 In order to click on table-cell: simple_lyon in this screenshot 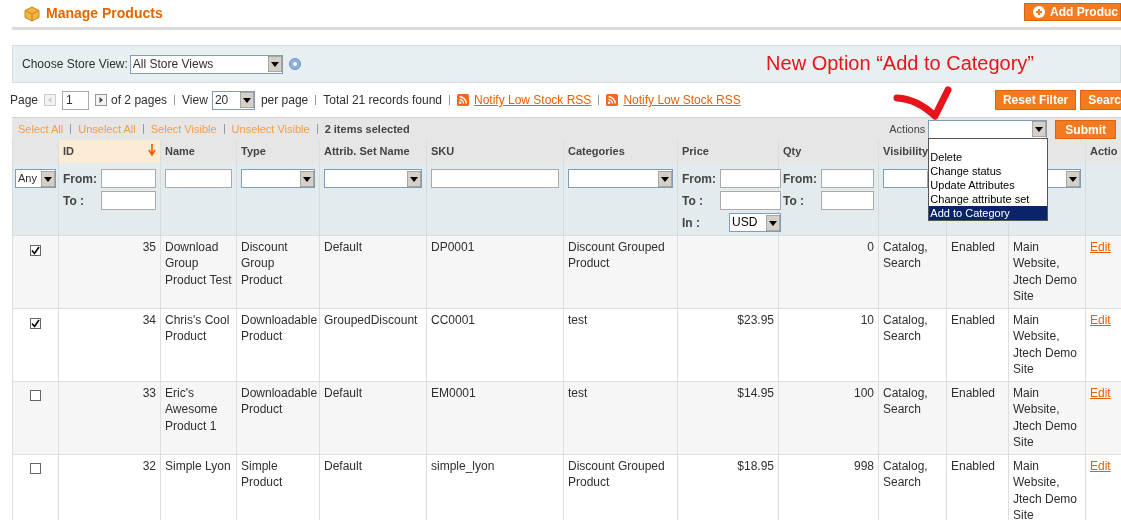, I will do `click(495, 487)`.